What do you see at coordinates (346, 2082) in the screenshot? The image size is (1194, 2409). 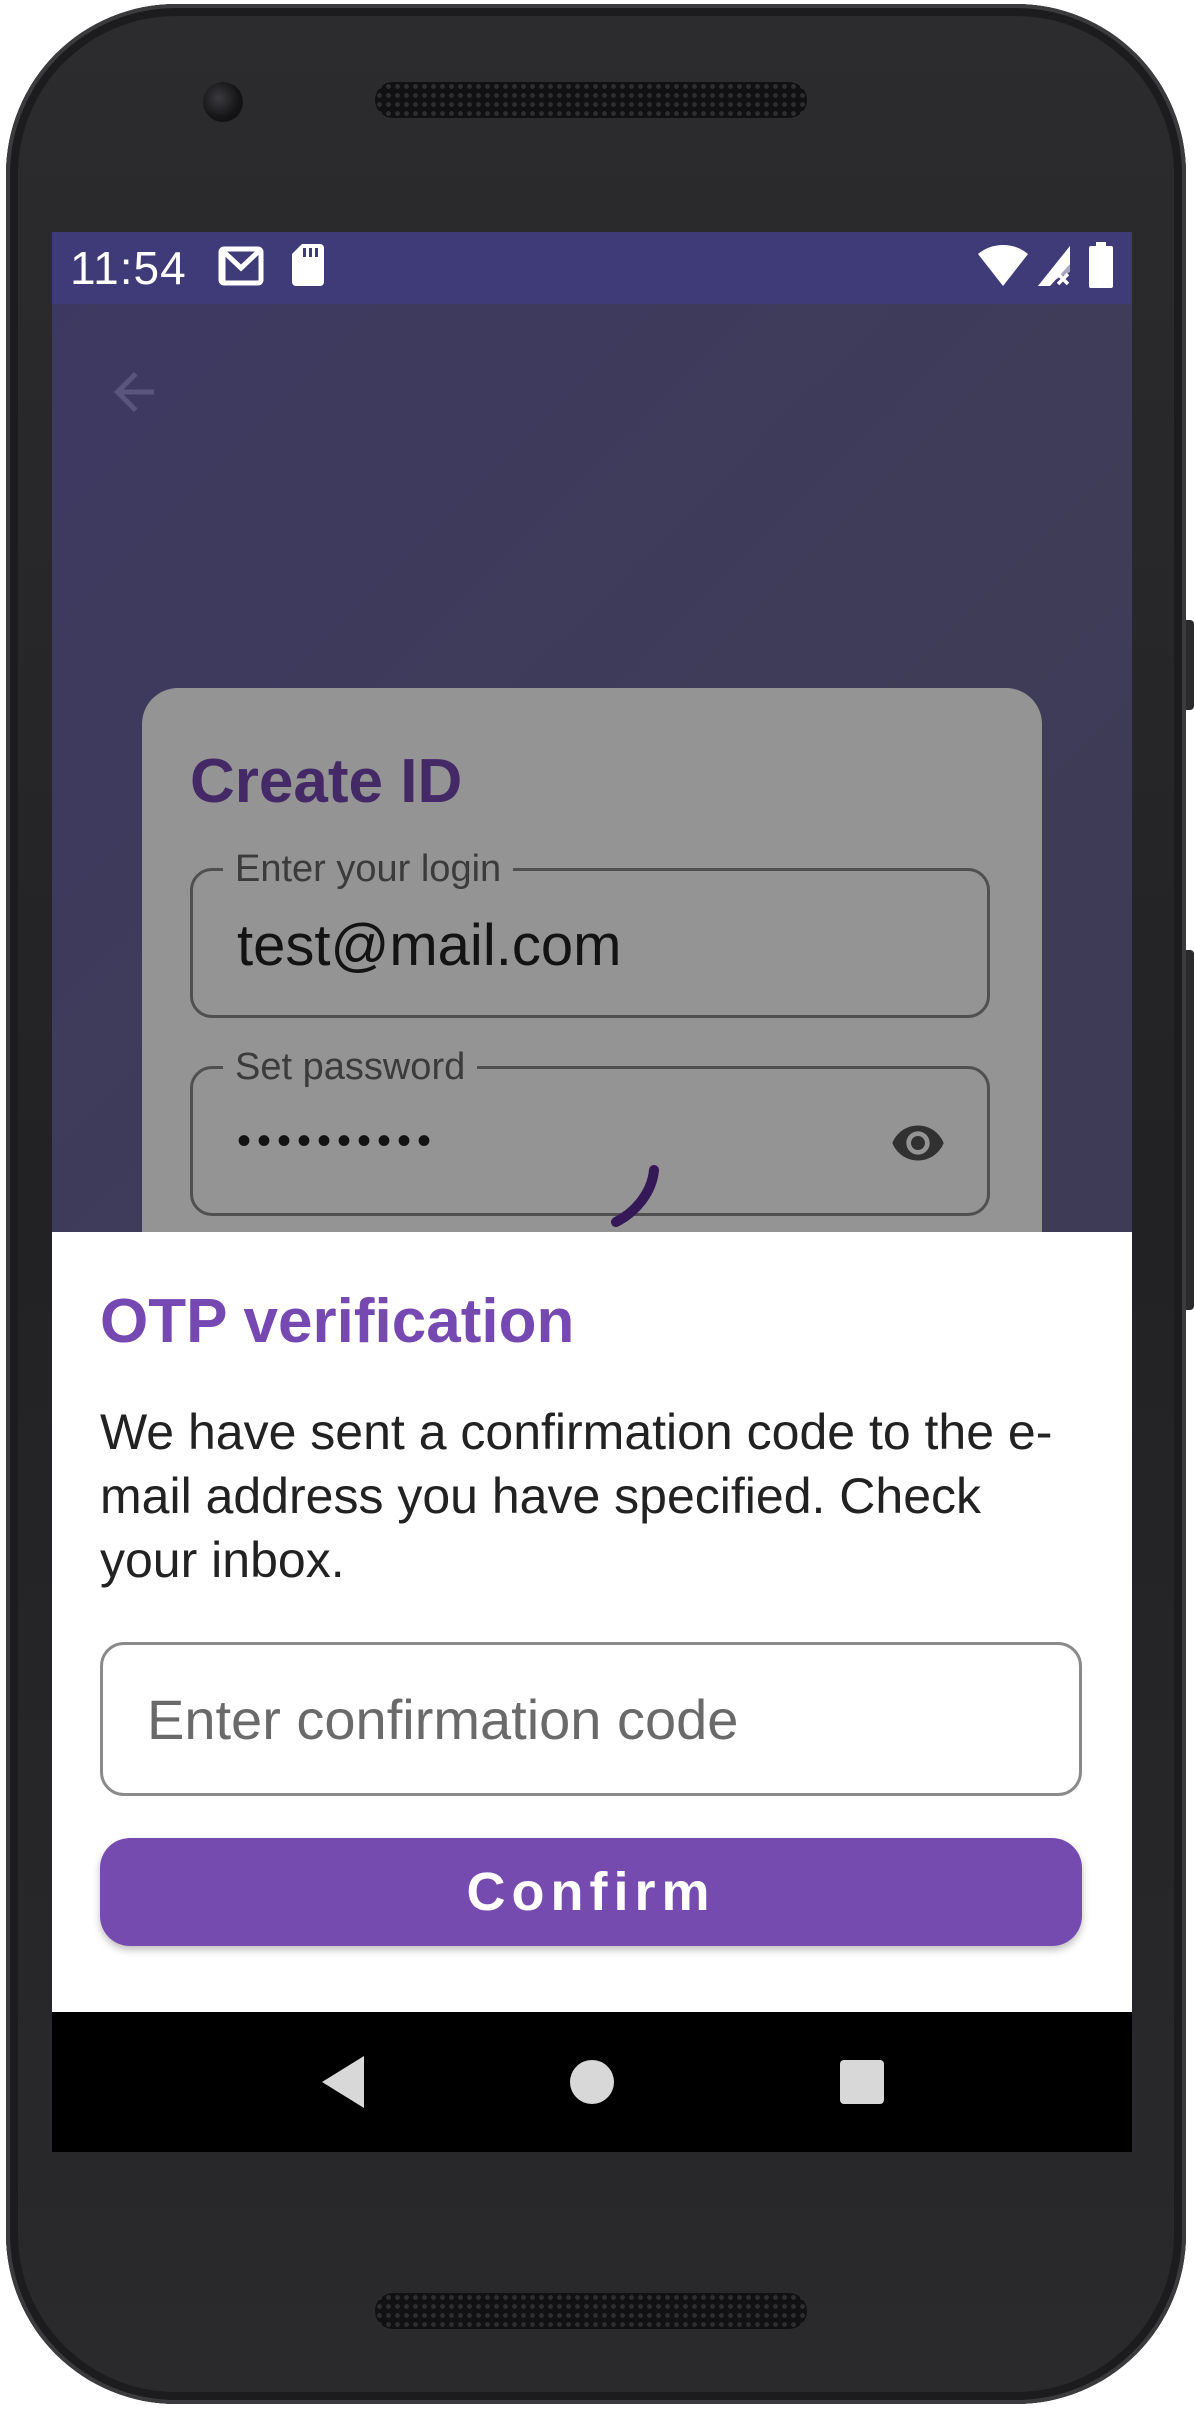 I see `back-triangle-icon` at bounding box center [346, 2082].